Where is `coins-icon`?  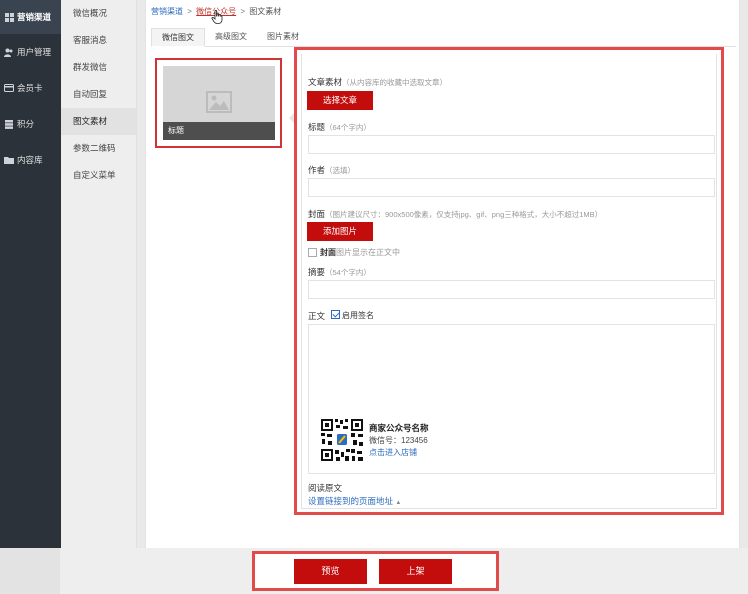
coins-icon is located at coordinates (9, 124).